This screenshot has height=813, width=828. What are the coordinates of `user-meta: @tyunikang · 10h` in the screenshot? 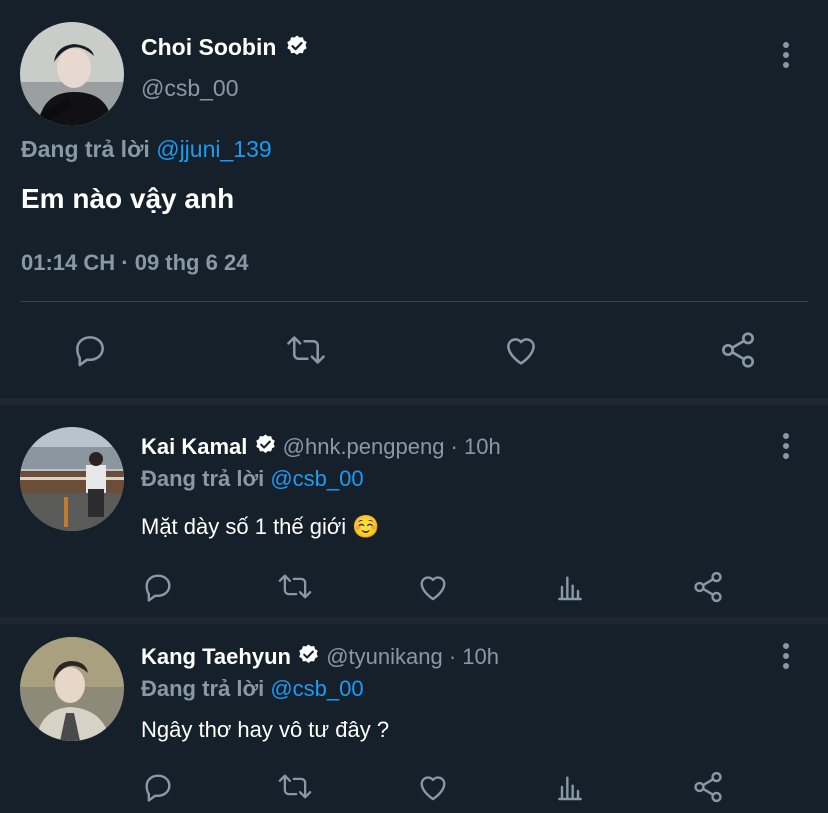 It's located at (412, 656).